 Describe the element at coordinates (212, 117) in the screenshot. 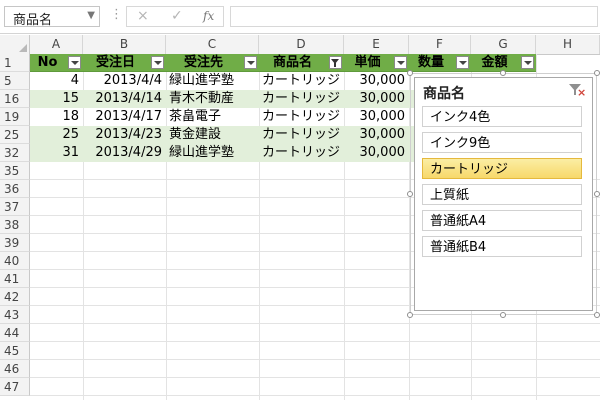

I see `cell-client: 茶畠電子` at that location.